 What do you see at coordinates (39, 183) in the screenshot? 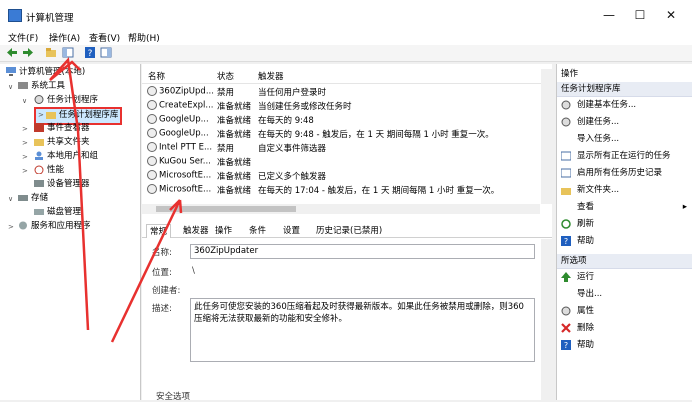
I see `device-manager-icon` at bounding box center [39, 183].